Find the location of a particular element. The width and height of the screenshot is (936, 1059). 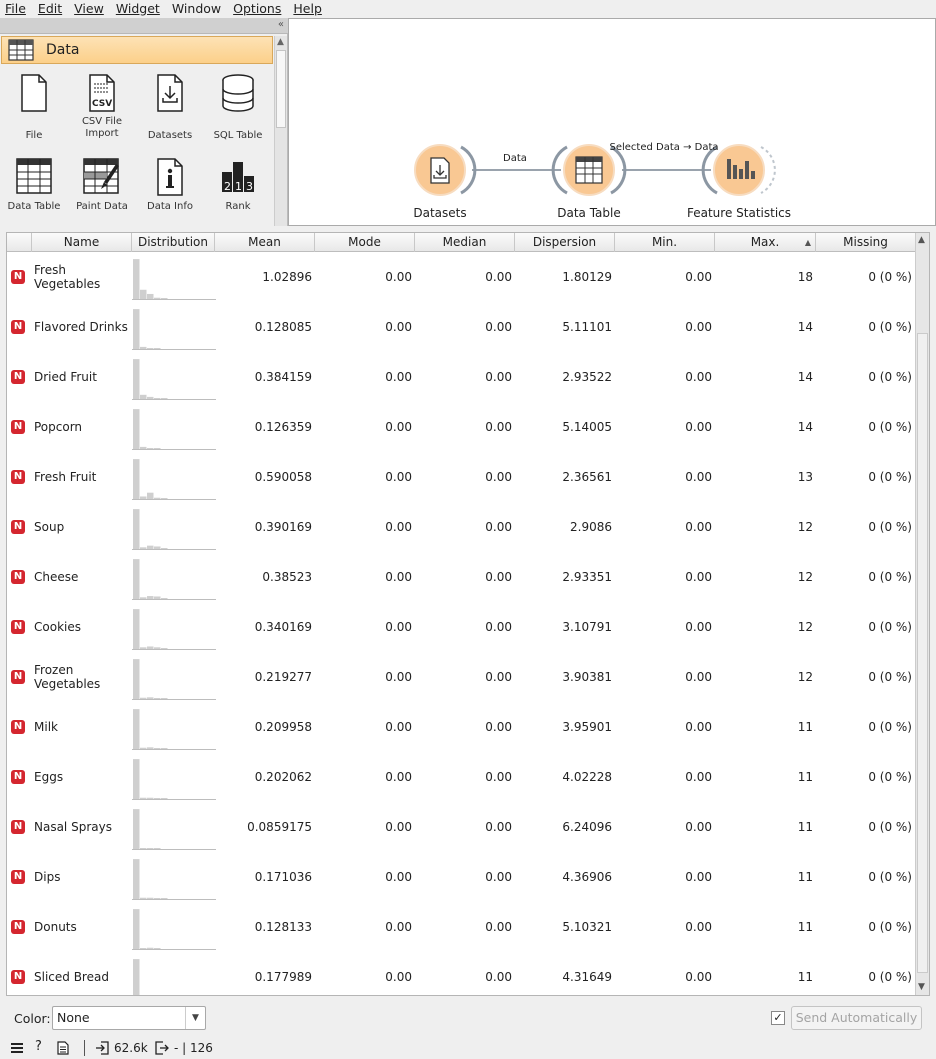

scroll-down-icon: ▼ is located at coordinates (921, 987).